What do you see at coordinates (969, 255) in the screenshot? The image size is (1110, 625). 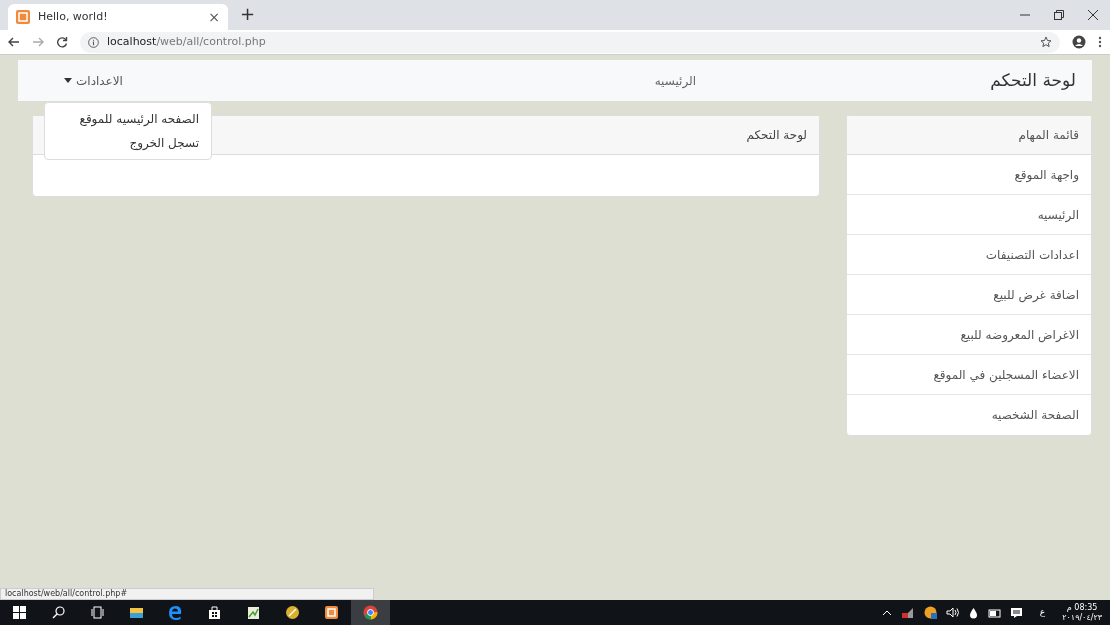 I see `sidebar-item: اعدادات التصنيفات` at bounding box center [969, 255].